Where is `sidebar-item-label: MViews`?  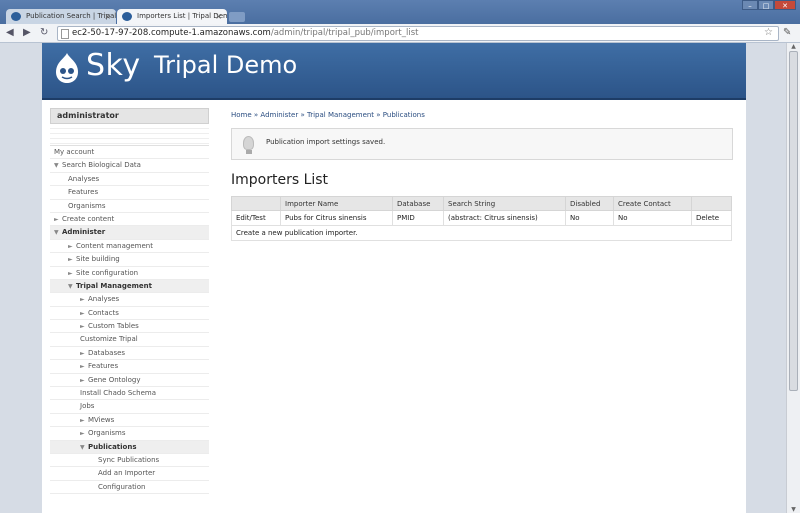 sidebar-item-label: MViews is located at coordinates (101, 419).